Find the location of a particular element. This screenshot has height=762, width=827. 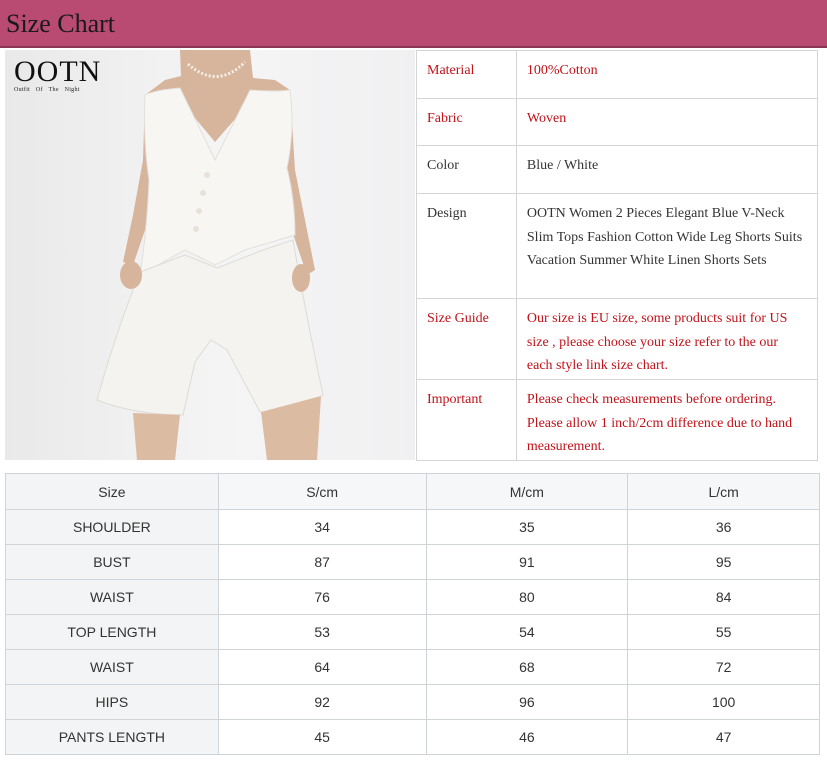

table-row: WAIST 64 68 72 is located at coordinates (412, 667).